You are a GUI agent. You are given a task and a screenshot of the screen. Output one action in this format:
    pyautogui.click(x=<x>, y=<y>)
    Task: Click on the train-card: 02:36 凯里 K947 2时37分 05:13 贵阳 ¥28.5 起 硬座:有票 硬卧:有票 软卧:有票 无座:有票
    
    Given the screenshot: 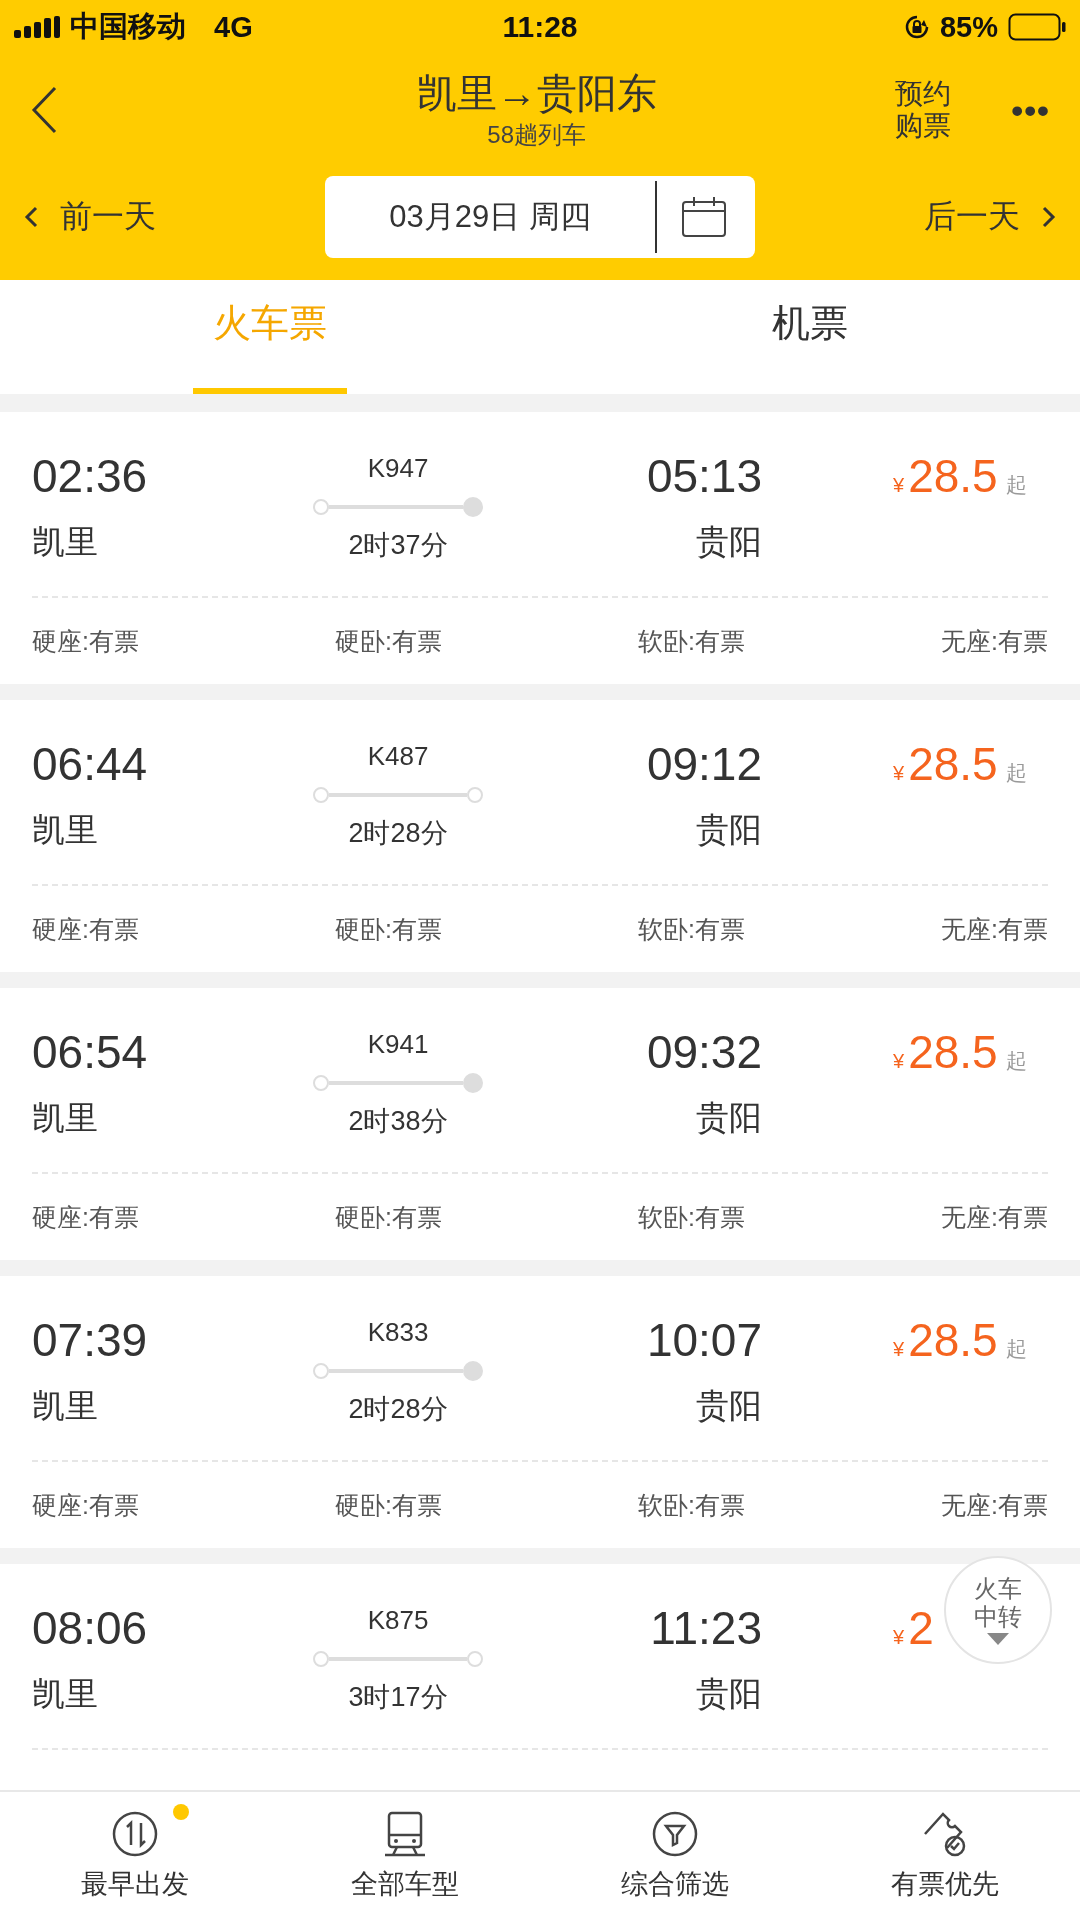 What is the action you would take?
    pyautogui.click(x=540, y=548)
    